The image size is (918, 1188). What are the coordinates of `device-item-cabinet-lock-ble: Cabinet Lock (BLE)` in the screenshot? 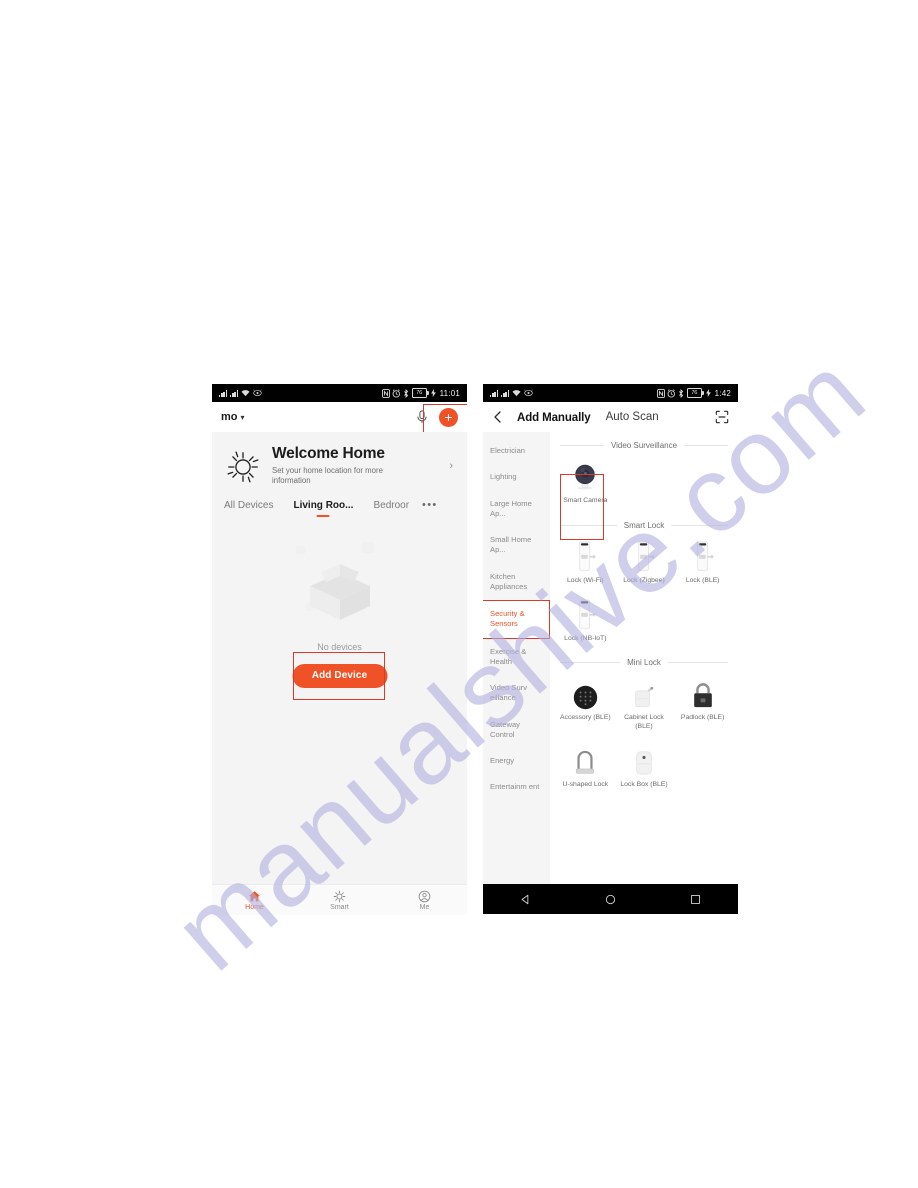 It's located at (644, 704).